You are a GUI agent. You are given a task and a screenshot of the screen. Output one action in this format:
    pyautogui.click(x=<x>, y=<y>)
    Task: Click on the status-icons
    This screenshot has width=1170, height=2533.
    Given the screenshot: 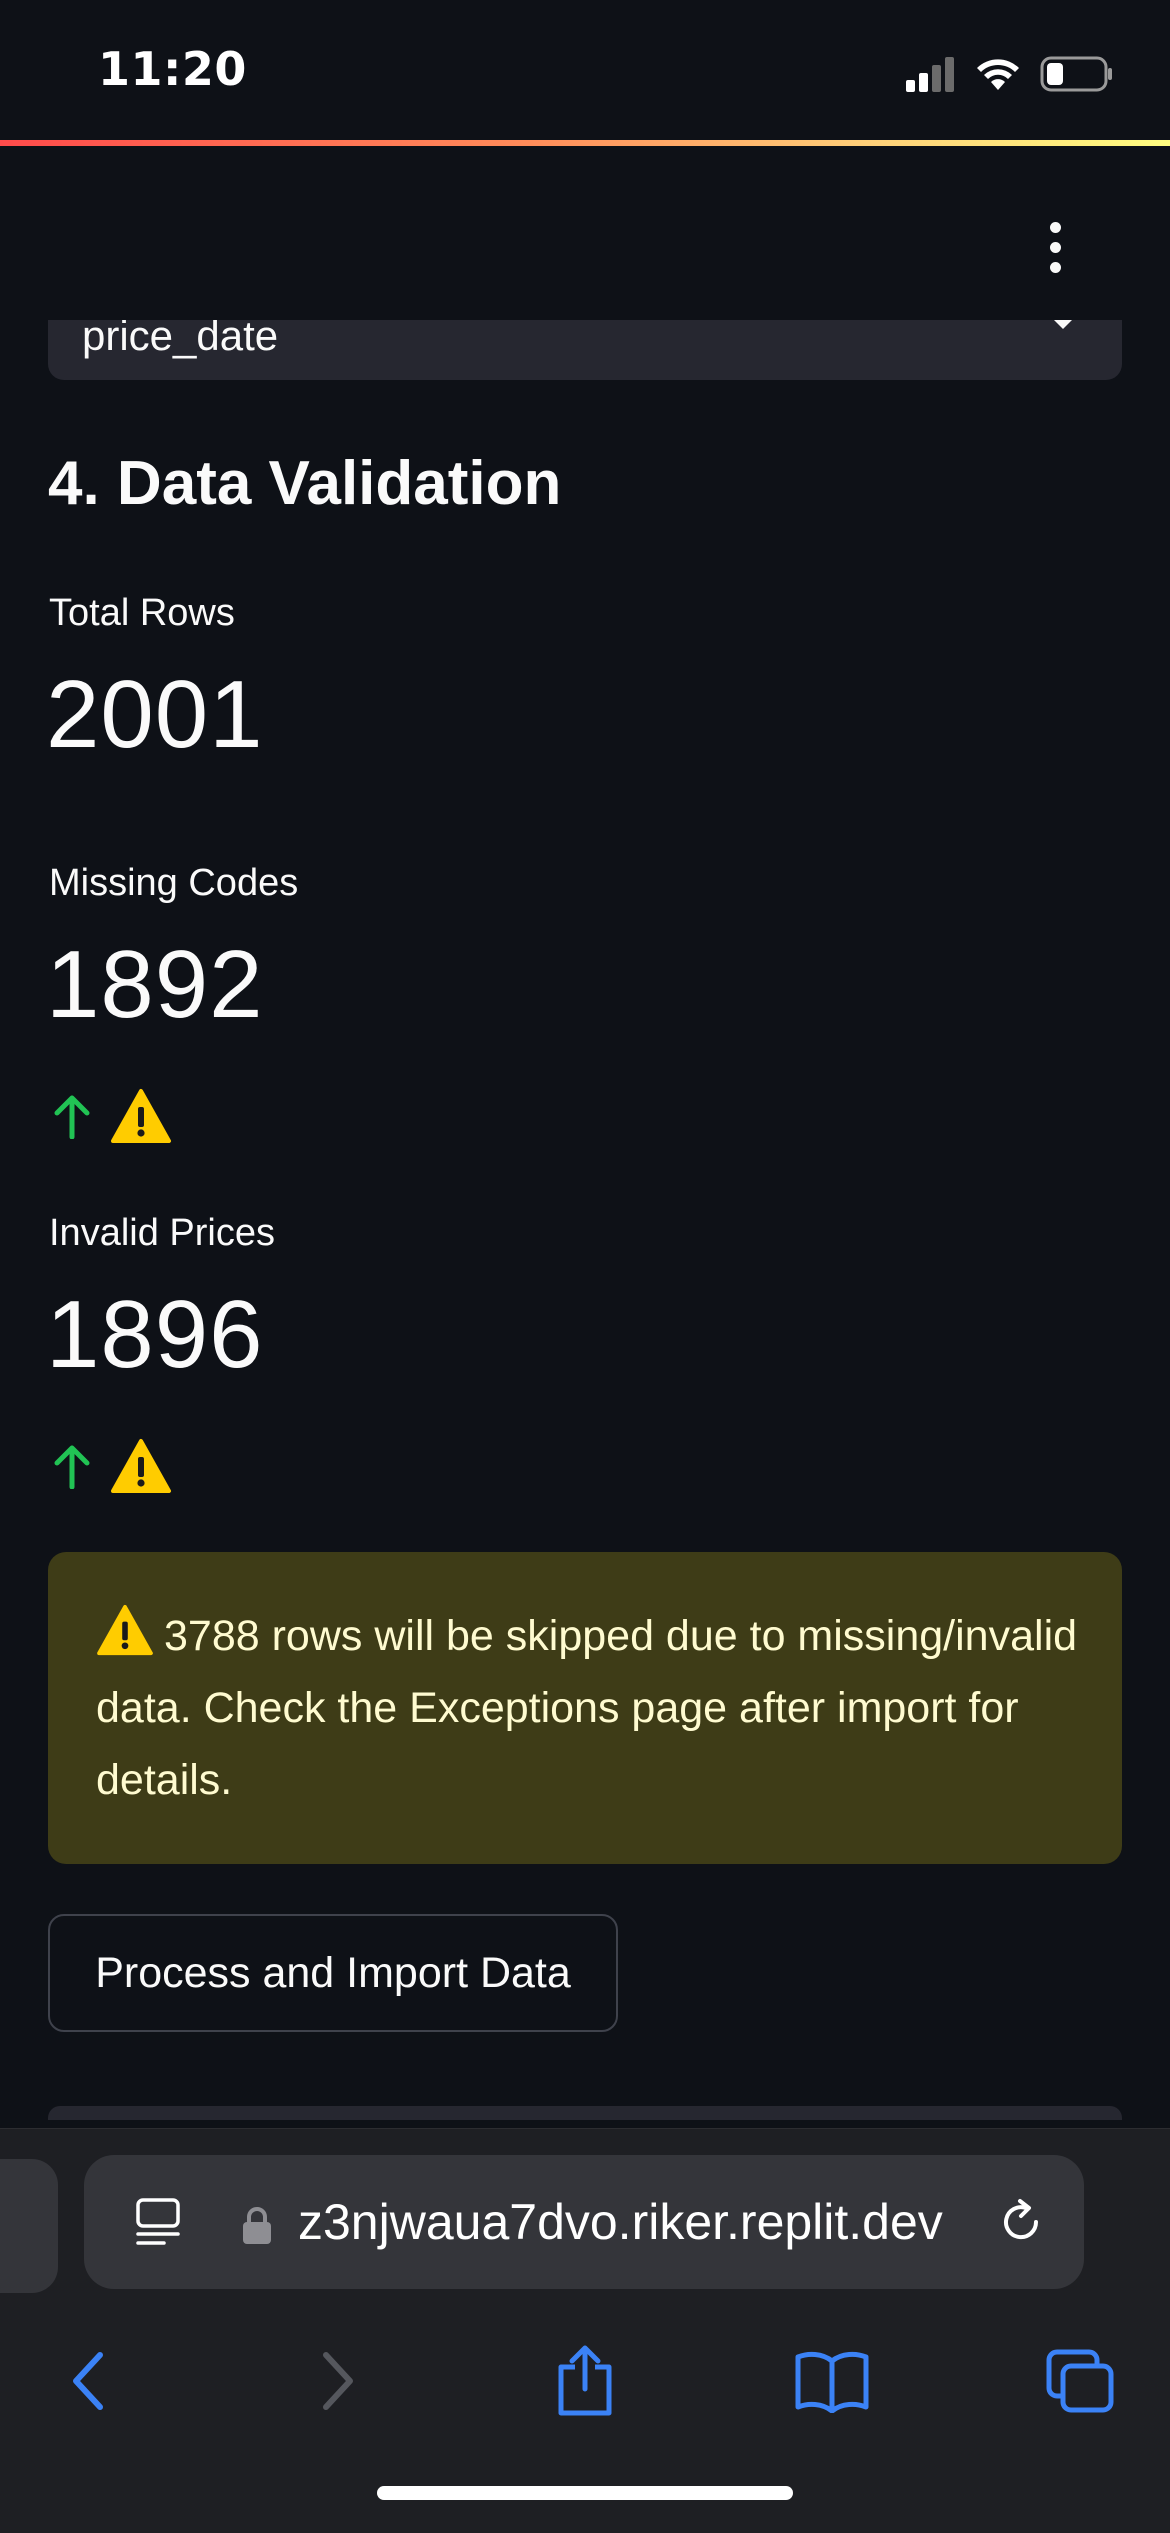 What is the action you would take?
    pyautogui.click(x=1009, y=74)
    